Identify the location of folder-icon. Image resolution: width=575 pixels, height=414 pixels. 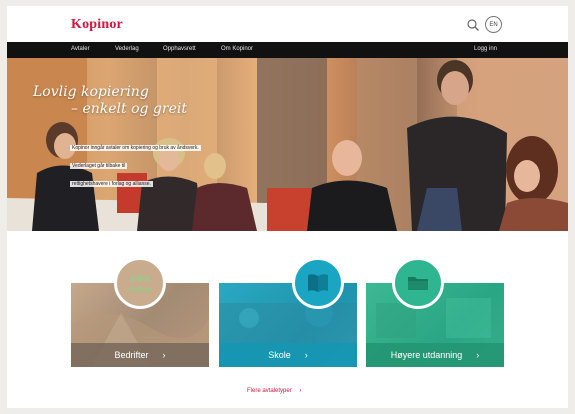
(418, 283).